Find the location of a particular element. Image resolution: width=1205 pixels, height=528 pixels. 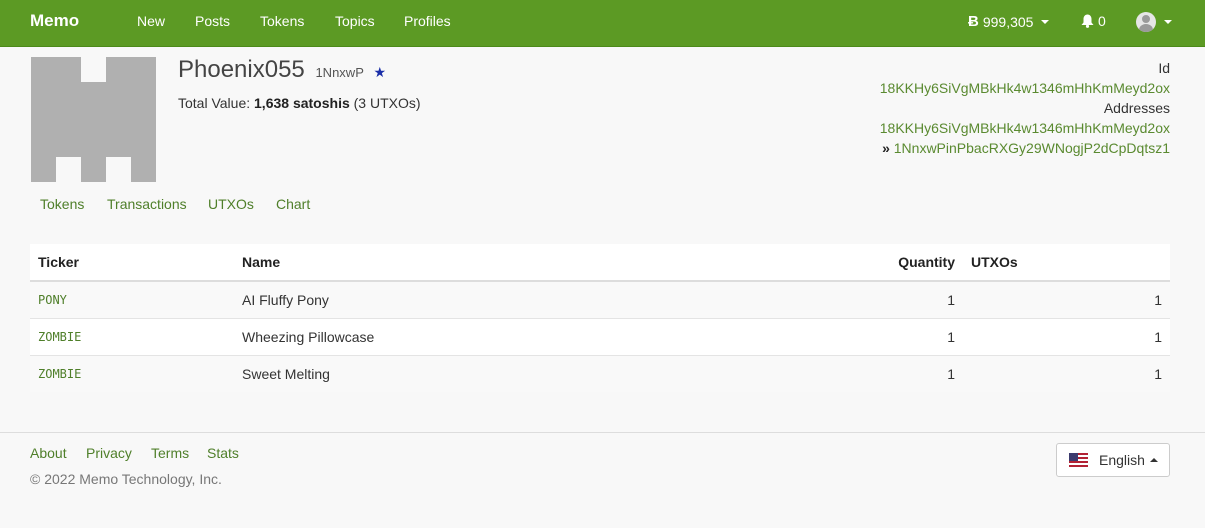

id-link: 18KKHy6SiVgMBkHk4w1346mHhKmMeyd2ox is located at coordinates (1025, 88).